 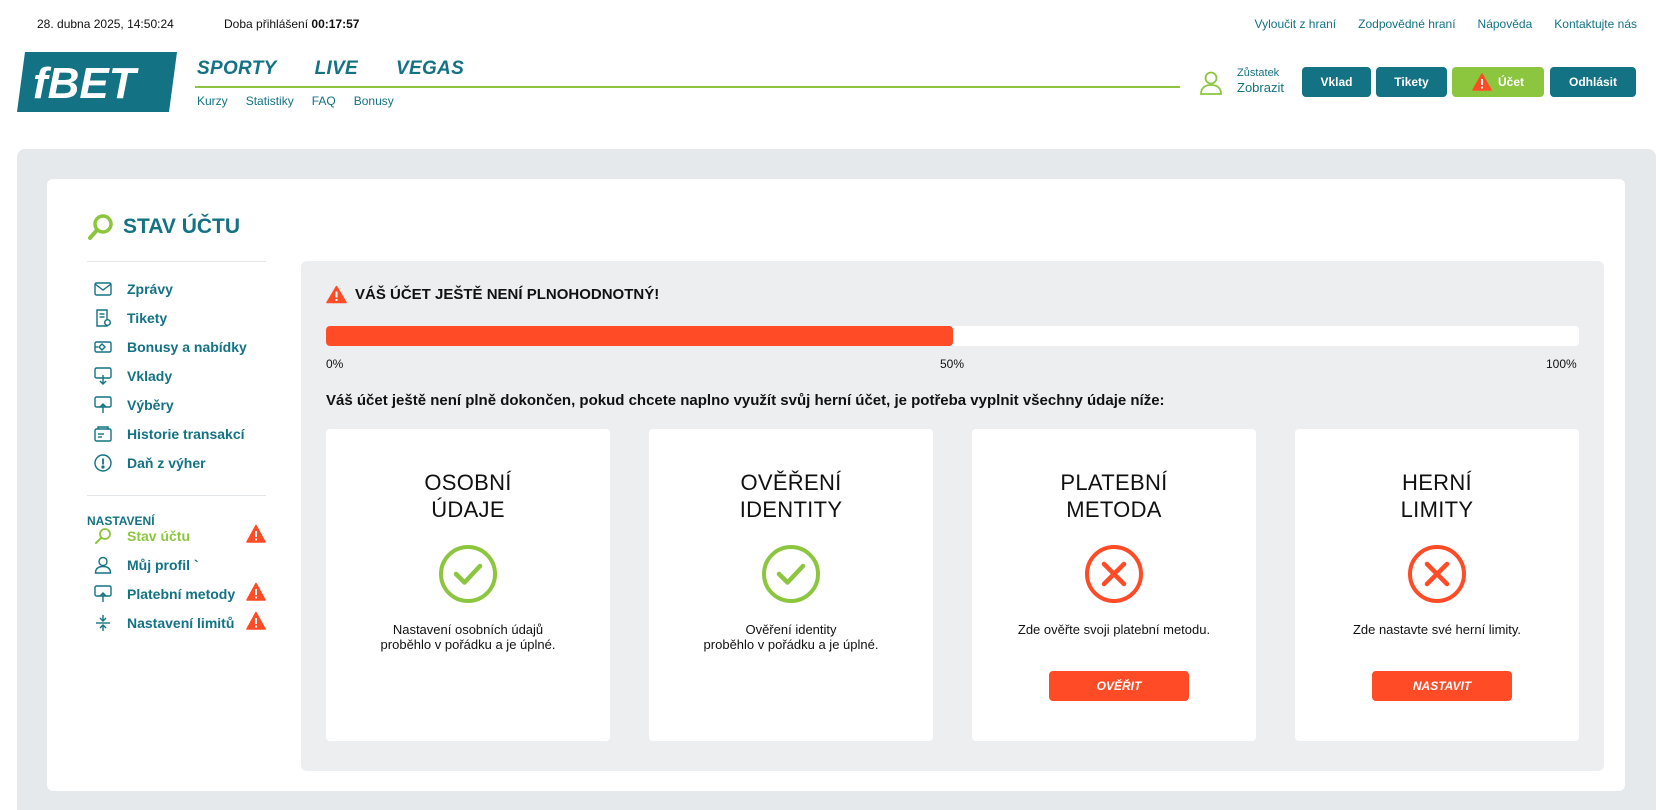 I want to click on sidebar-item-muj-profil: Můj profil `, so click(x=146, y=565).